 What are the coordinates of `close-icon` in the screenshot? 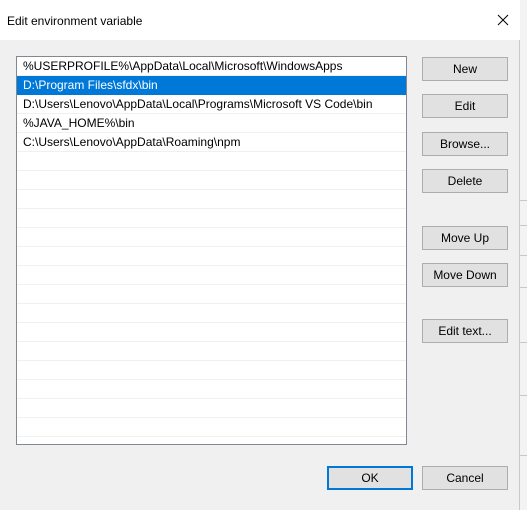 It's located at (503, 20).